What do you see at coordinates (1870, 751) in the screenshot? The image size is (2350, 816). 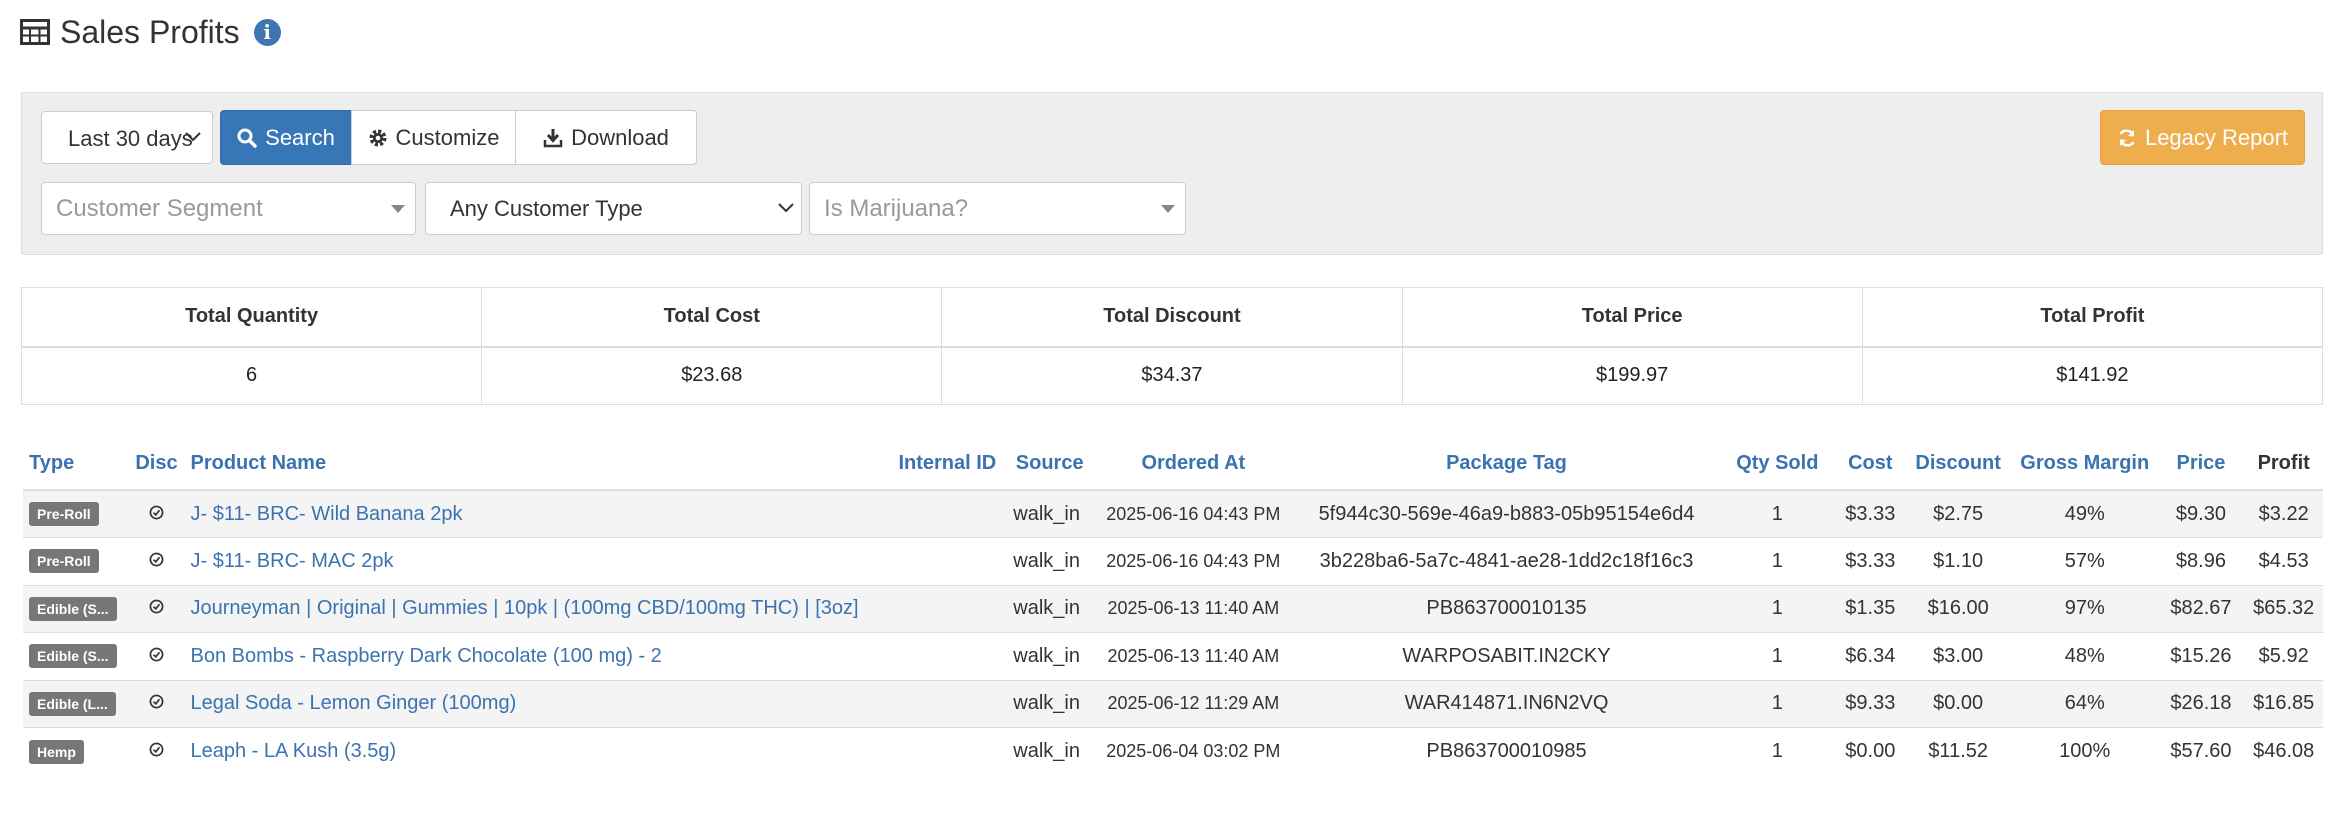 I see `cost-cell: $0.00` at bounding box center [1870, 751].